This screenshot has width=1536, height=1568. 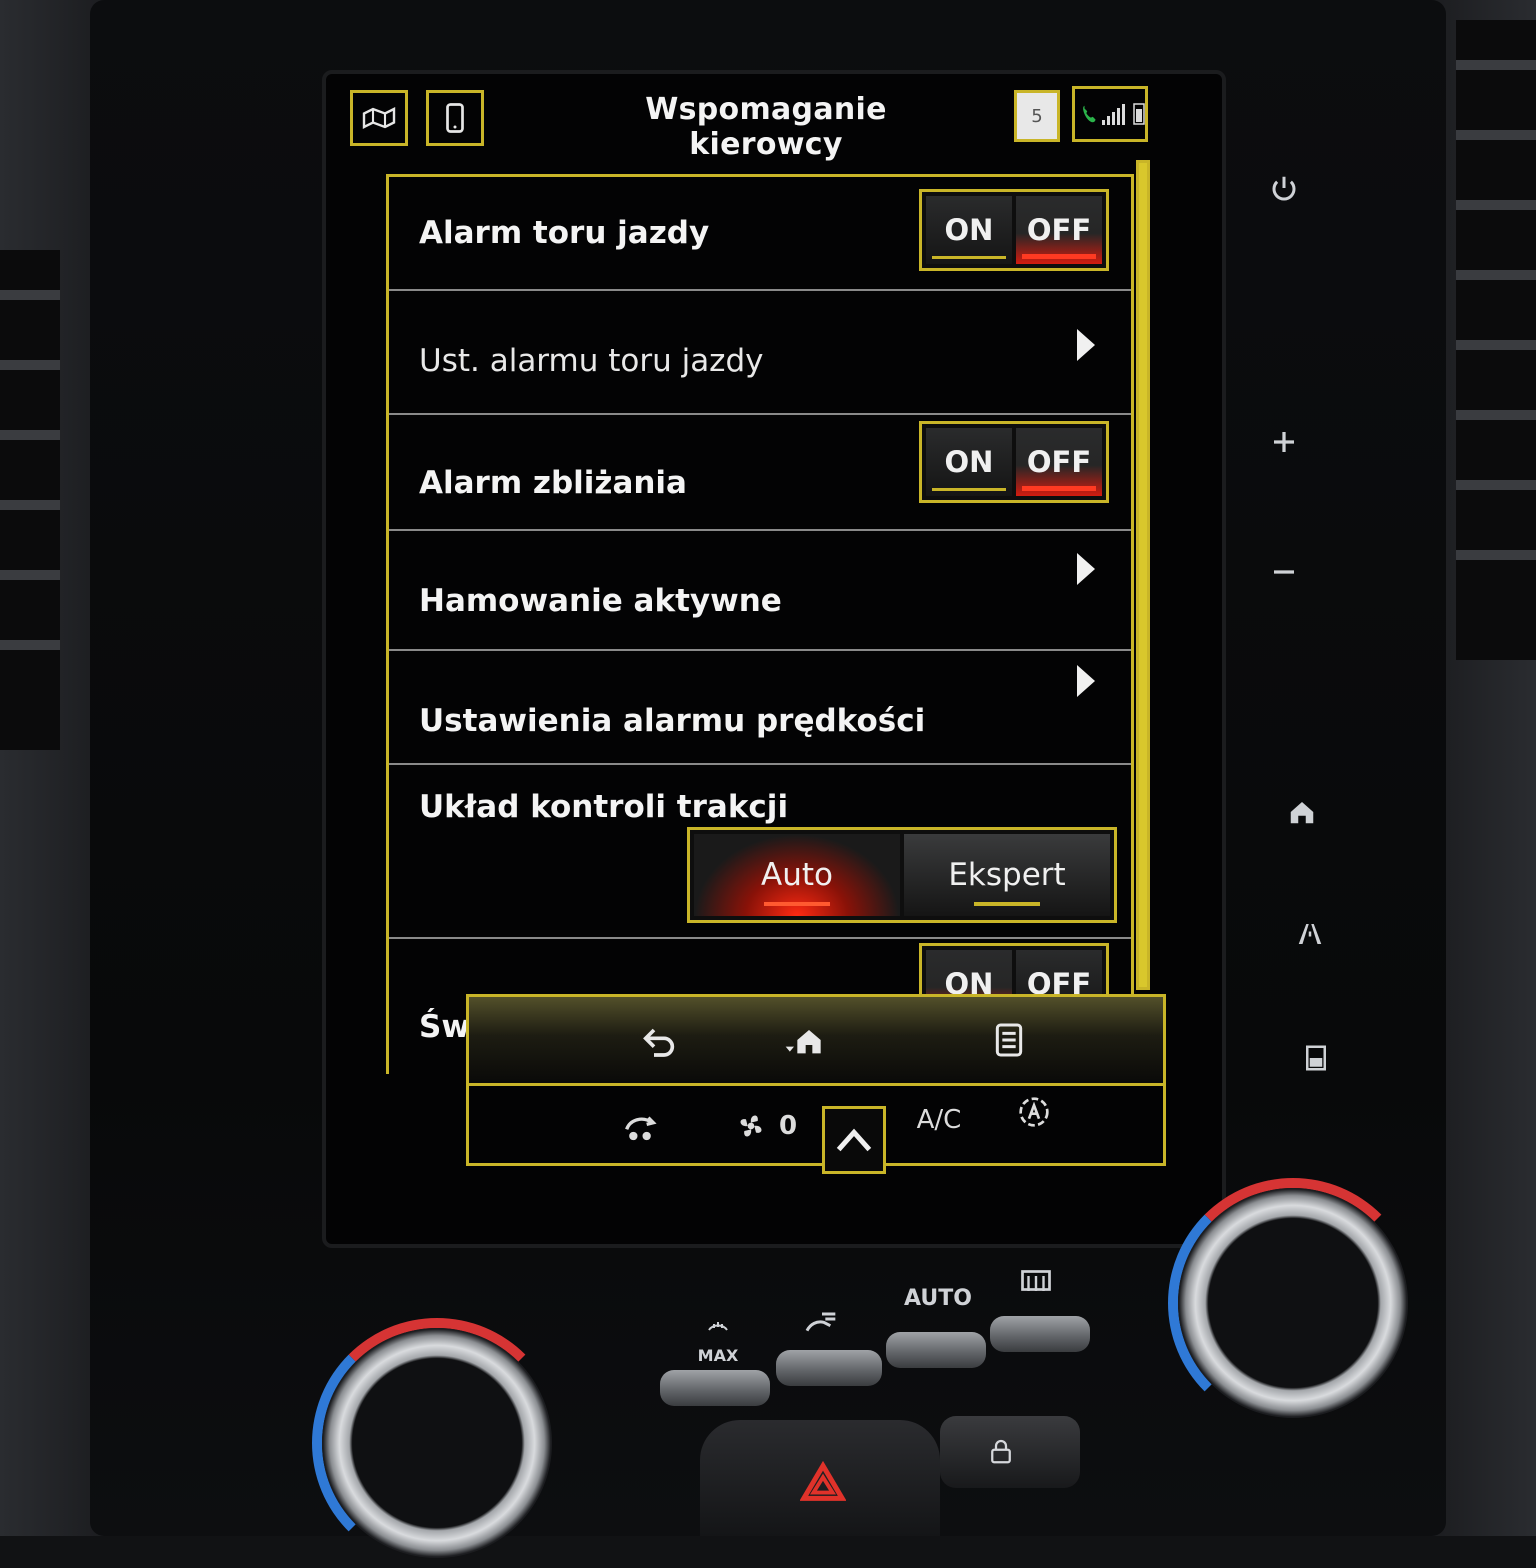 I want to click on scrollbar-thumb, so click(x=1143, y=575).